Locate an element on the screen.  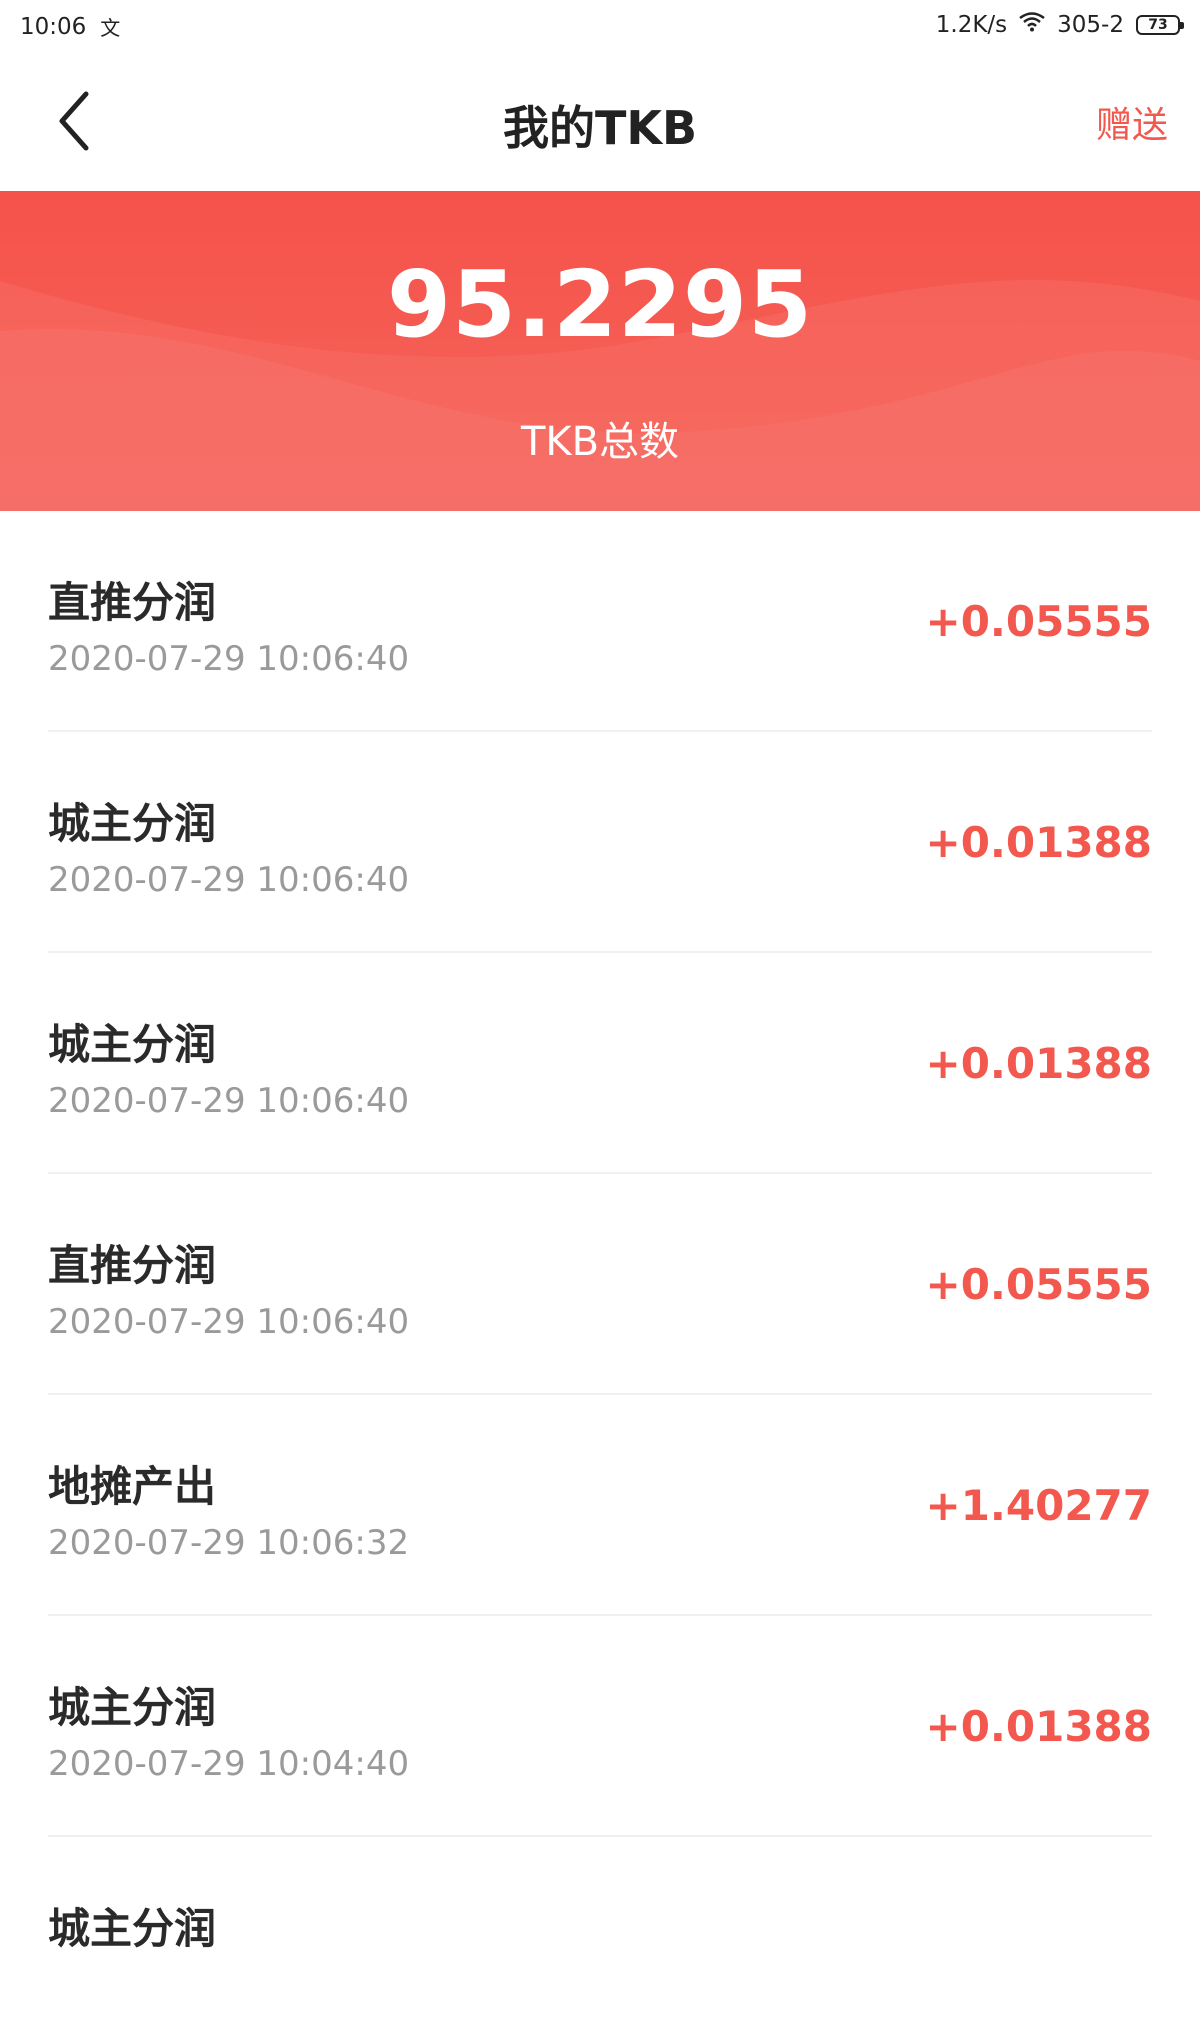
notification-icon: 文 is located at coordinates (110, 28).